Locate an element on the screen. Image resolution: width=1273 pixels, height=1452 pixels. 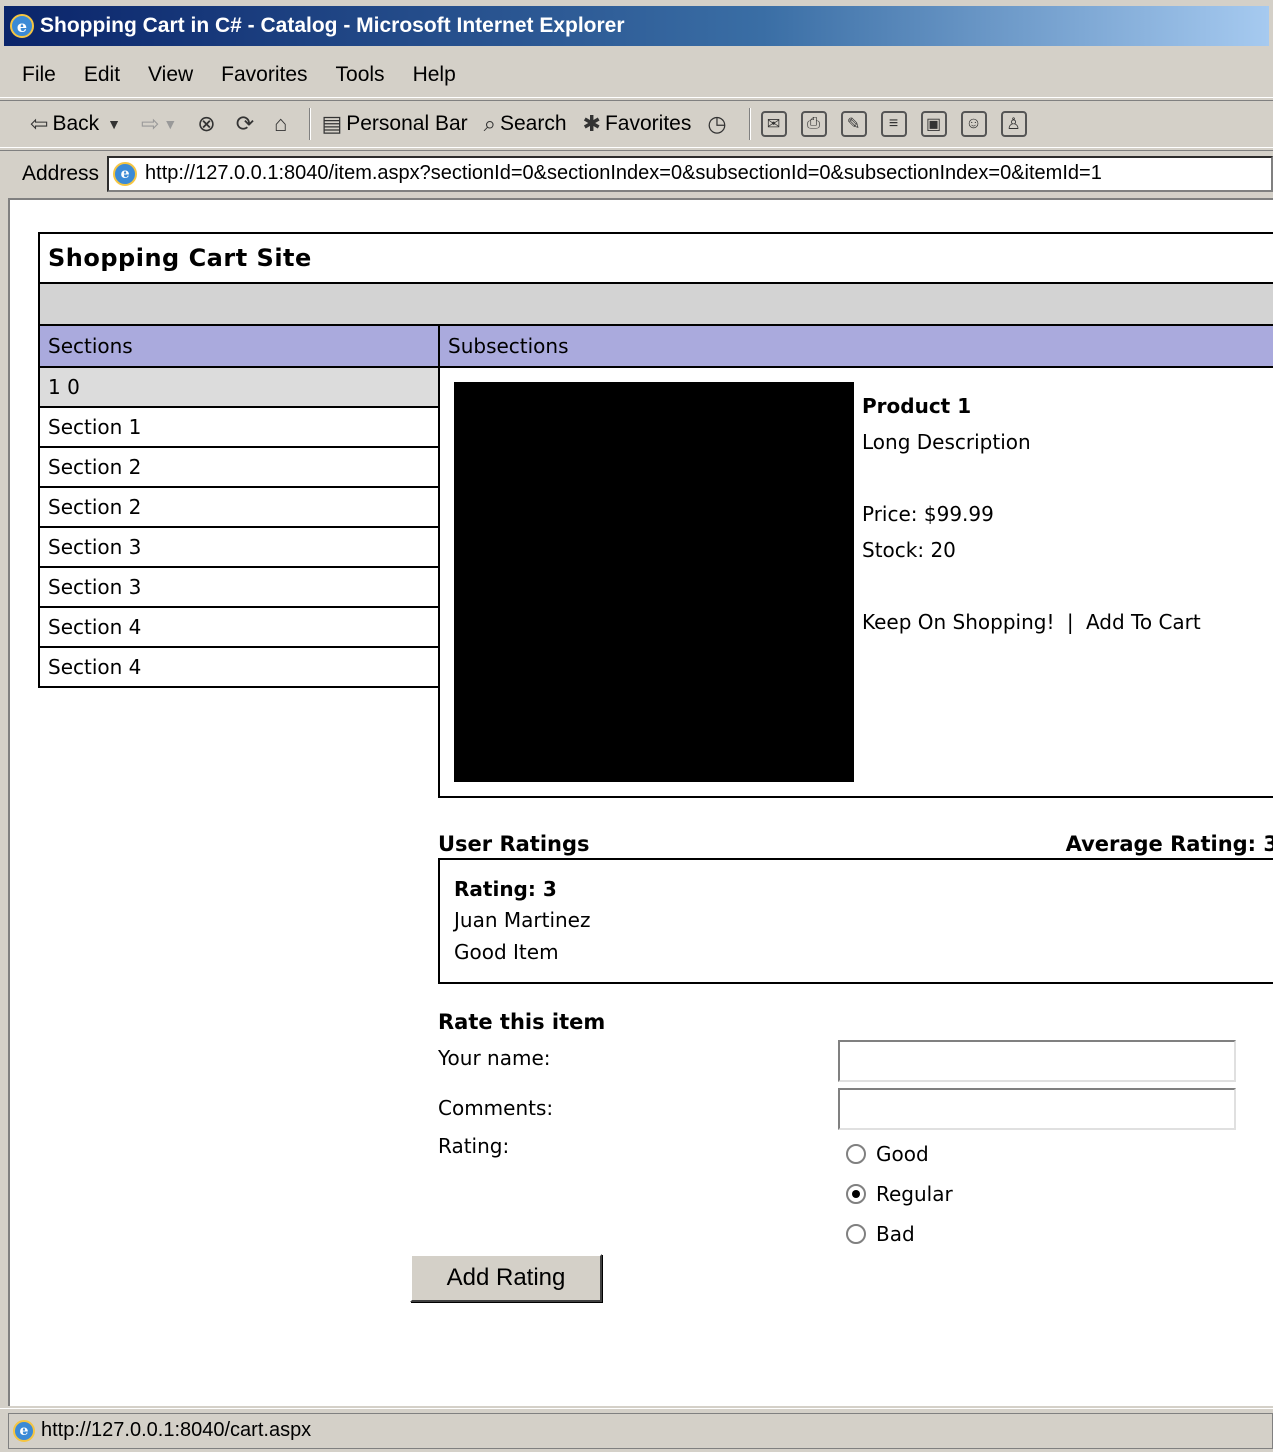
print-icon: ⎙ is located at coordinates (813, 124).